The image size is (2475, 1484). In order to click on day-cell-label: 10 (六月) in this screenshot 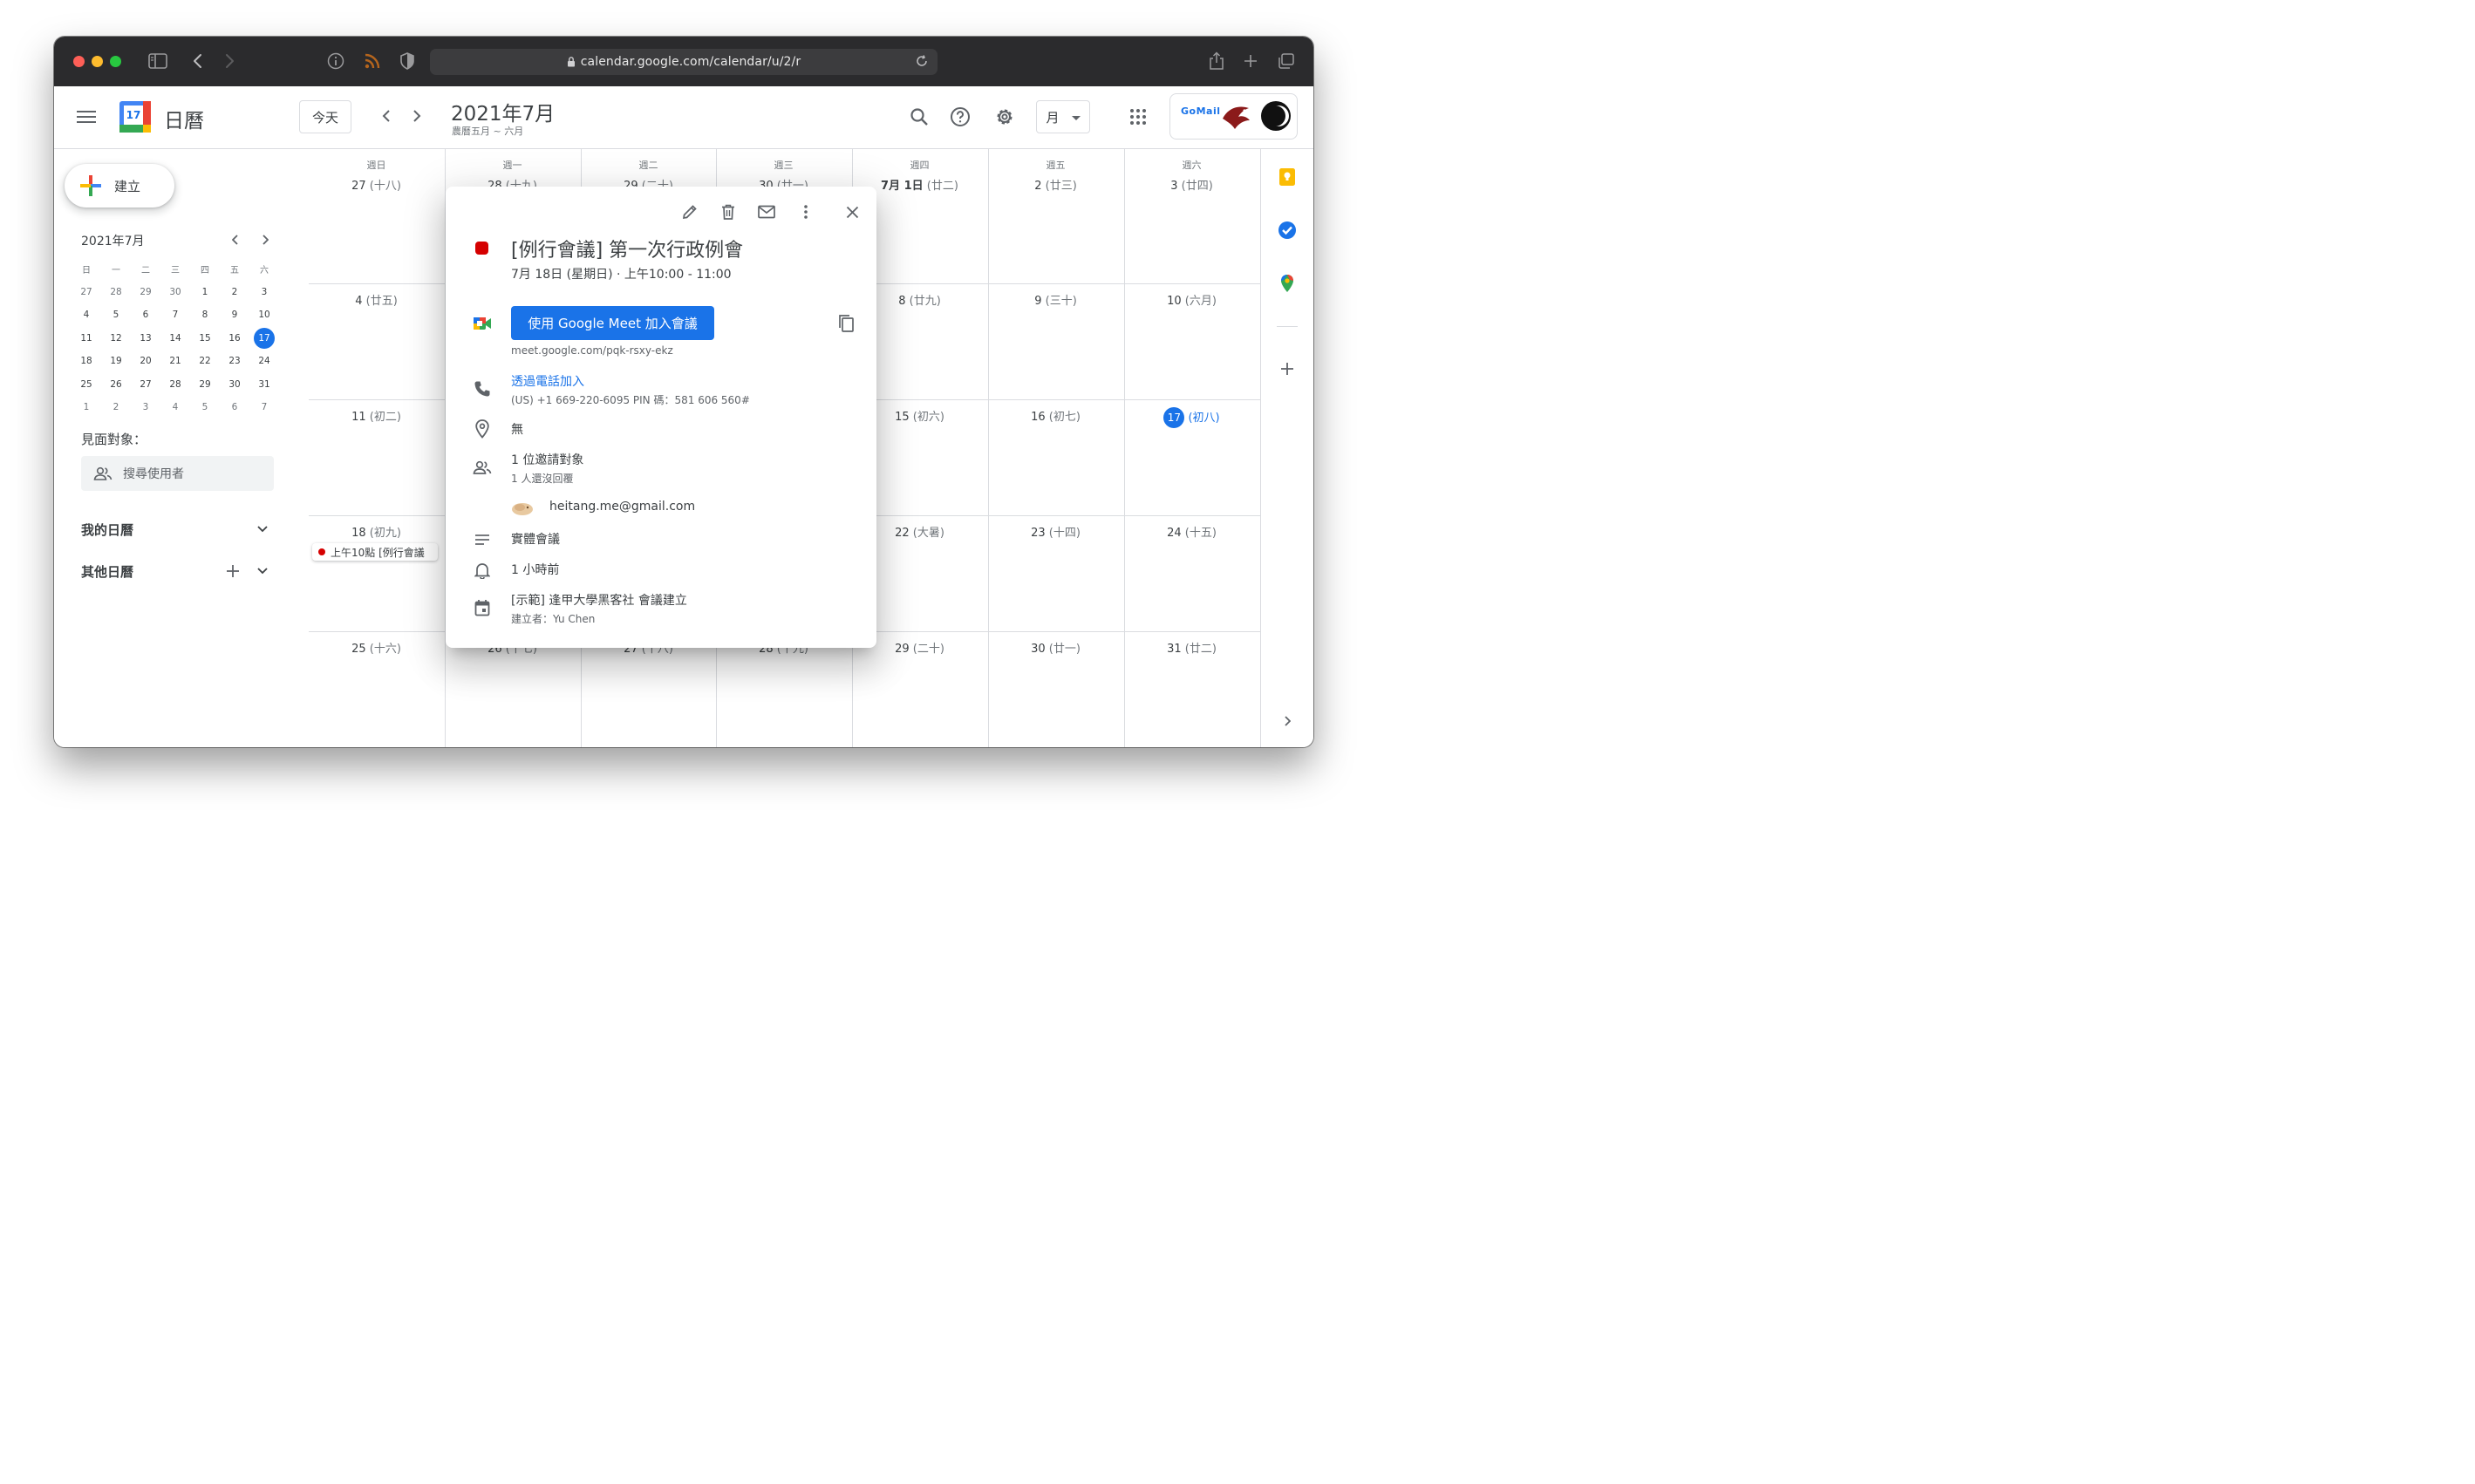, I will do `click(1191, 299)`.